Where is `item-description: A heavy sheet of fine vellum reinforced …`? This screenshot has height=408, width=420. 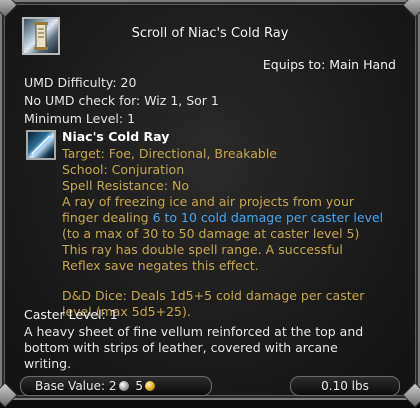 item-description: A heavy sheet of fine vellum reinforced … is located at coordinates (214, 348).